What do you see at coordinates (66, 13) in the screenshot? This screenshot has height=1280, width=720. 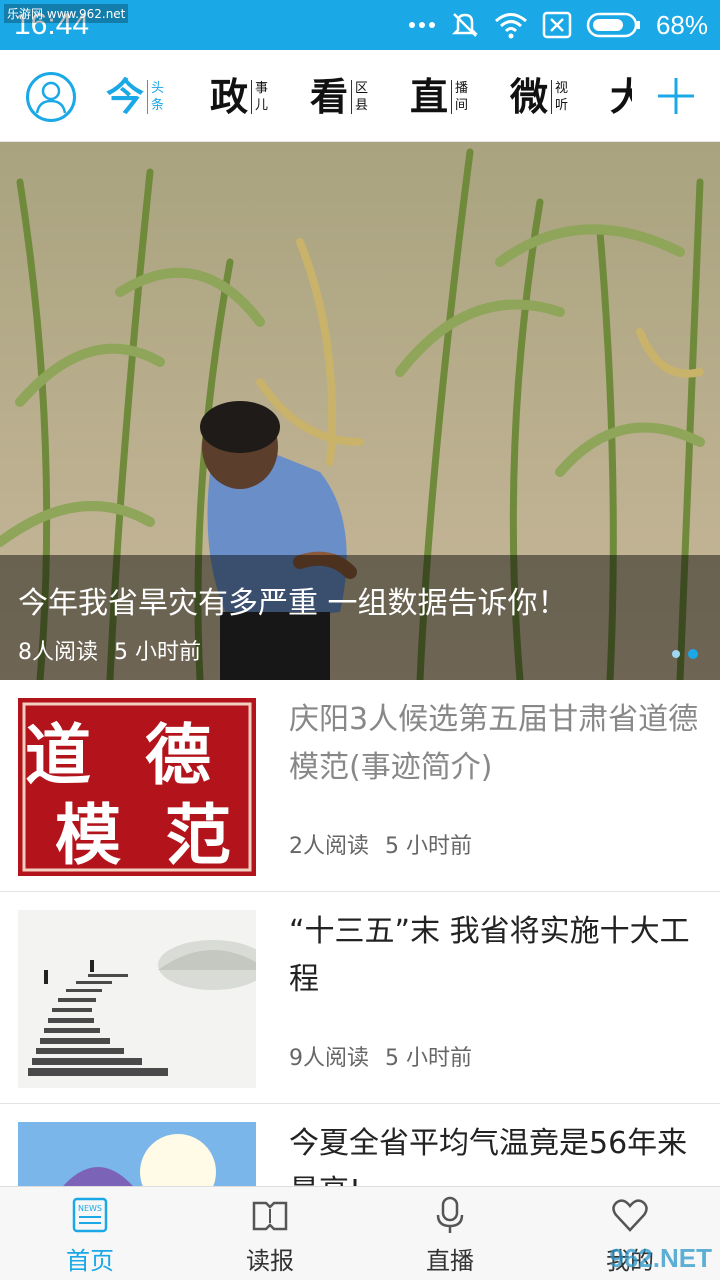 I see `site-watermark: 乐游网 www.962.net` at bounding box center [66, 13].